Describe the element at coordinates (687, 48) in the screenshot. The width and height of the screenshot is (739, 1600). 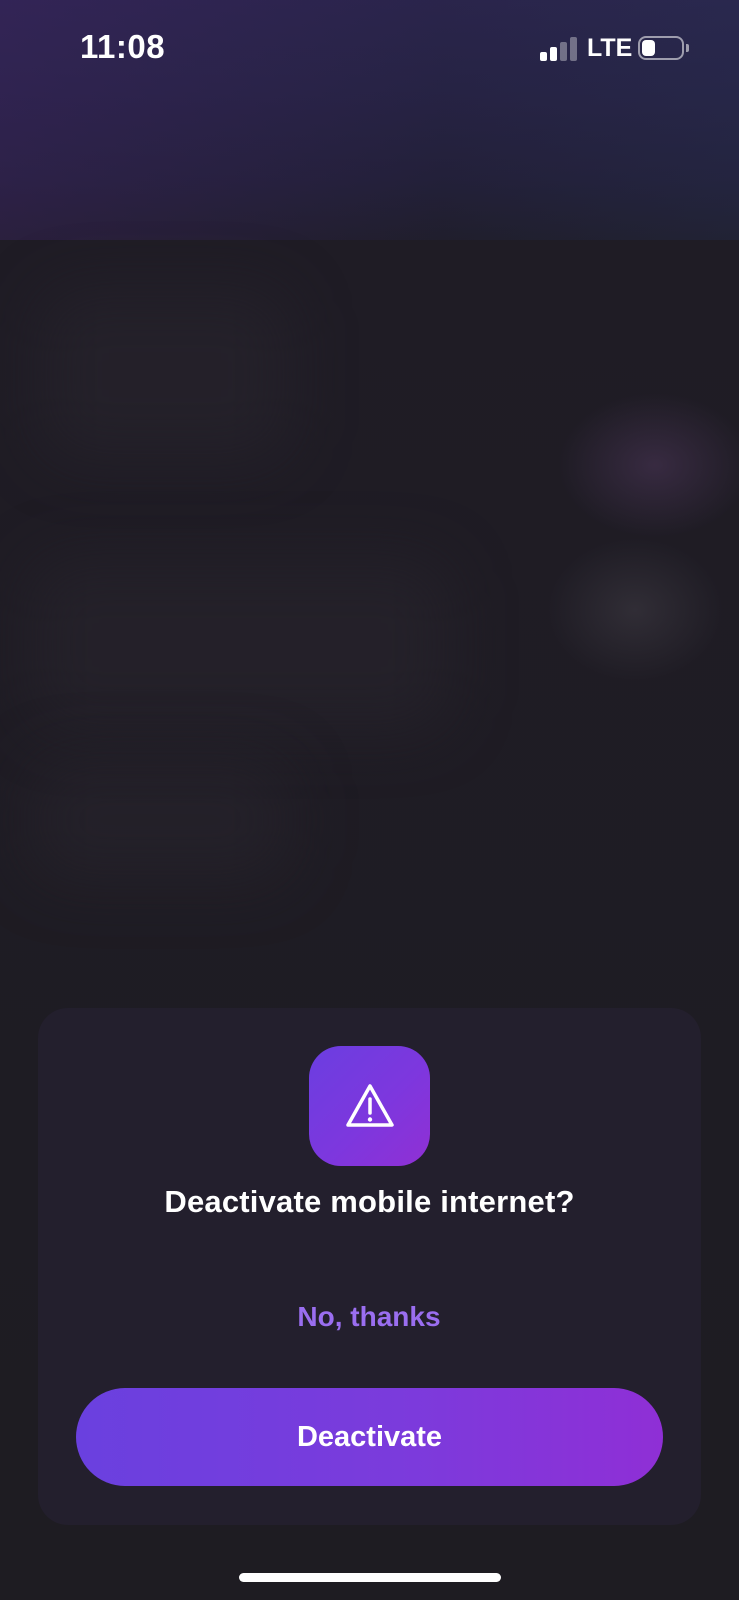
I see `battery-terminal` at that location.